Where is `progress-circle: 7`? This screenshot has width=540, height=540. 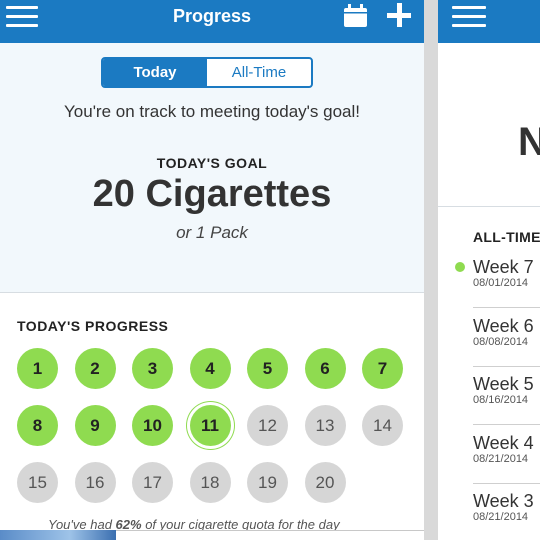
progress-circle: 7 is located at coordinates (382, 368).